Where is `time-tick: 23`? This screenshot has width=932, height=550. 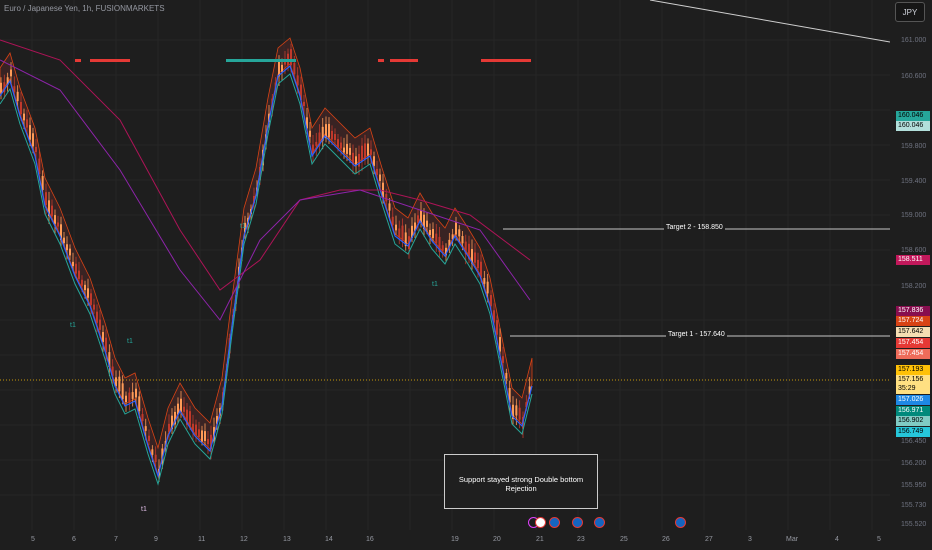
time-tick: 23 is located at coordinates (581, 539).